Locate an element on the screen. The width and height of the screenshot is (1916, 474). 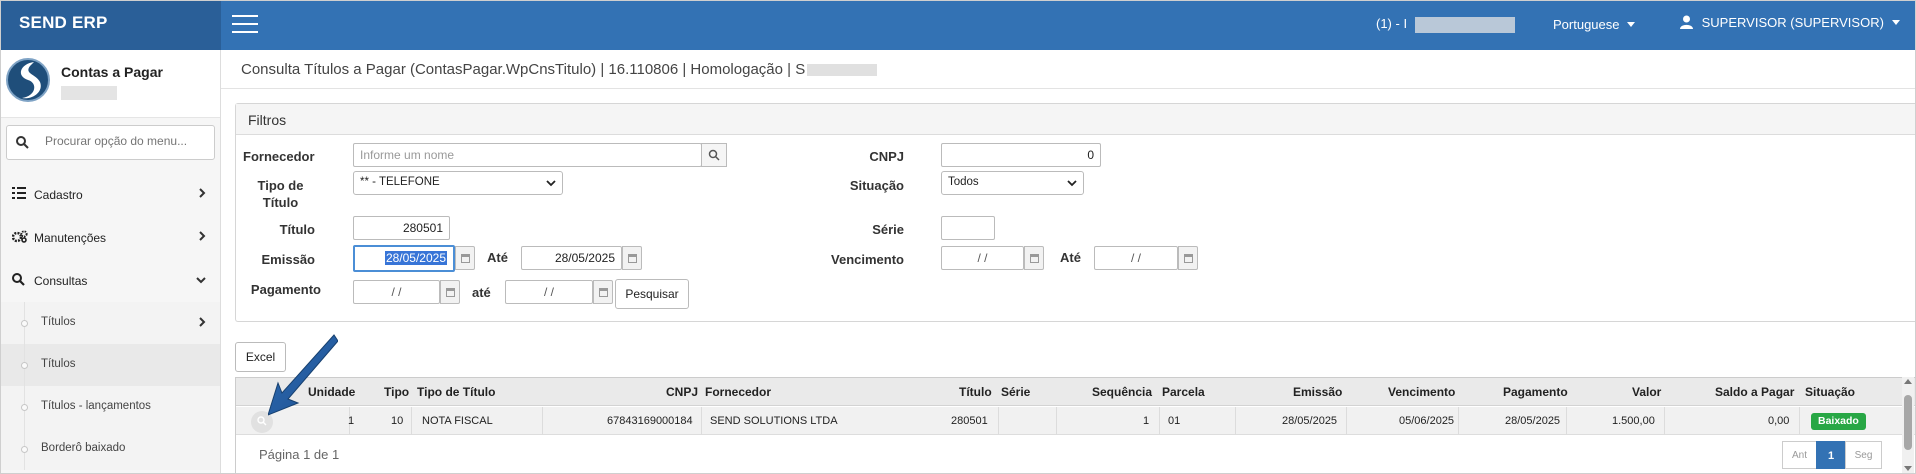
col-fornecedor: Fornecedor is located at coordinates (738, 392).